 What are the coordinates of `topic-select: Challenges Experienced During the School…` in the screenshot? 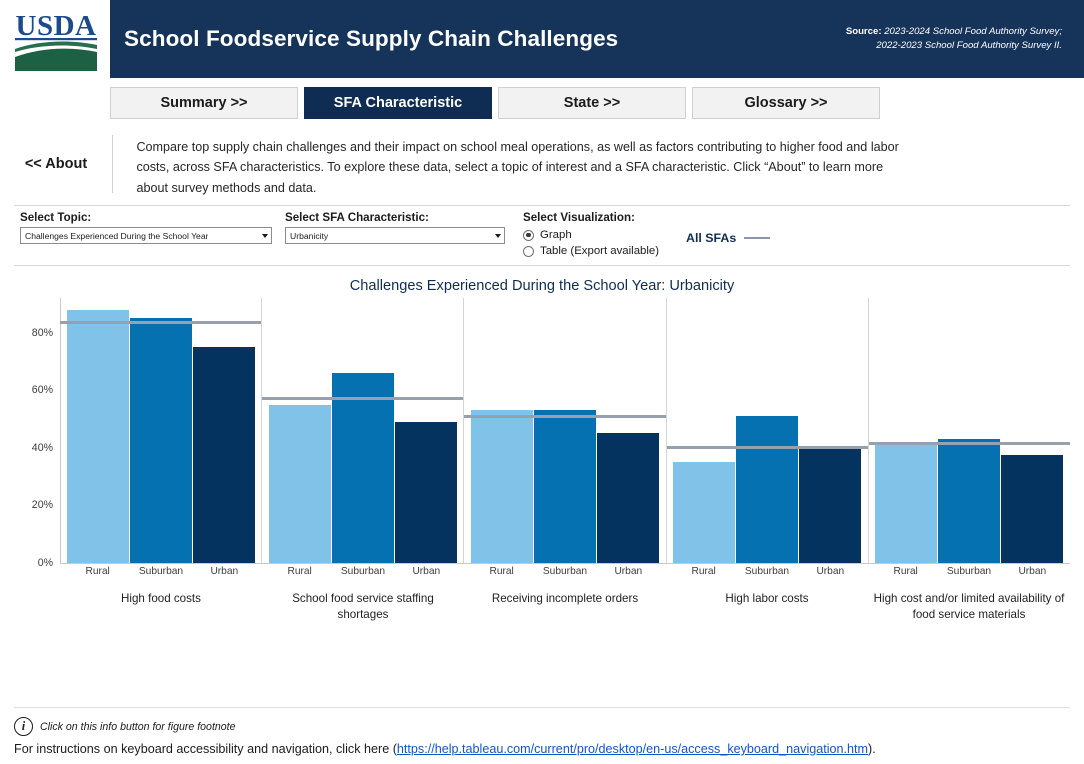 It's located at (146, 235).